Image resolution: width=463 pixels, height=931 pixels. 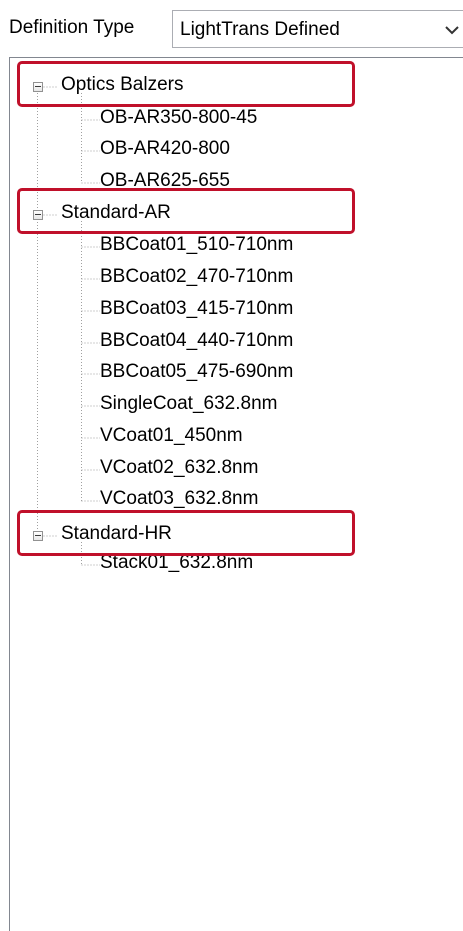 I want to click on highlight-box-optics-balzers, so click(x=186, y=84).